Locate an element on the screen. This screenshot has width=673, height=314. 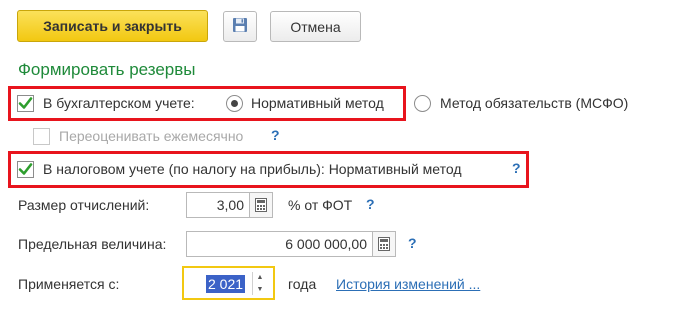
deduction-unit: % от ФОТ is located at coordinates (320, 205).